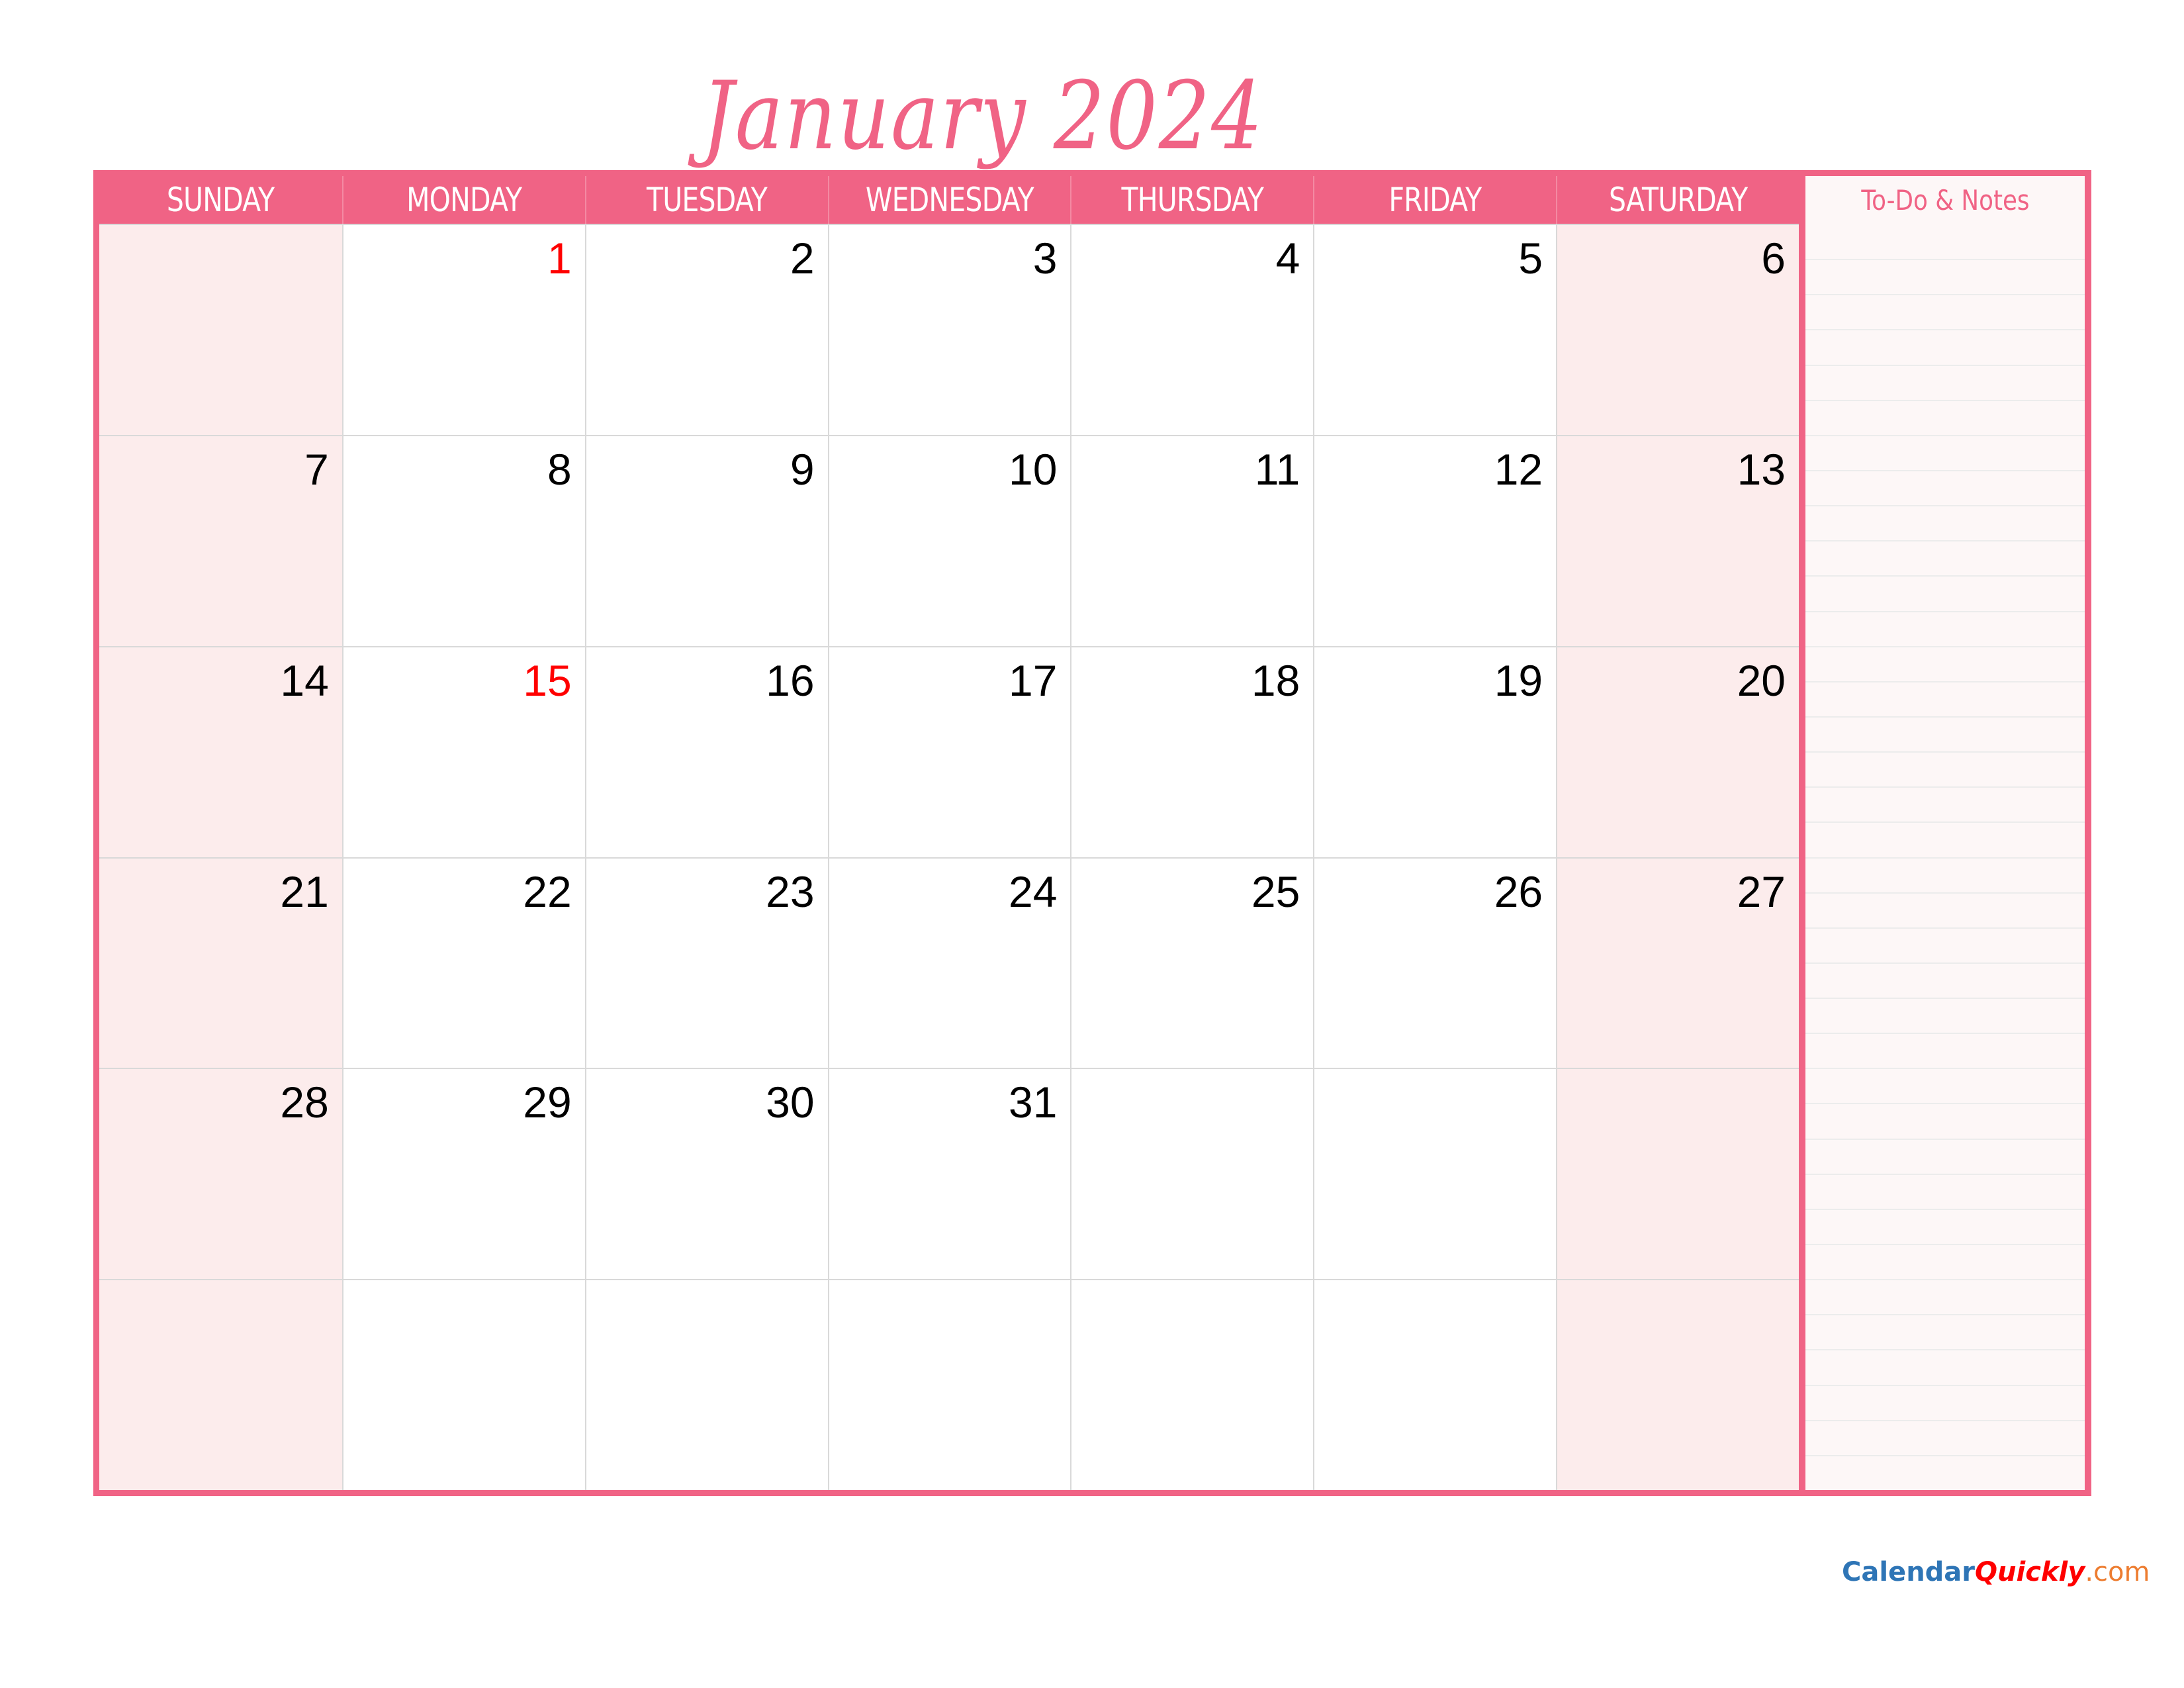 The width and height of the screenshot is (2184, 1688). I want to click on weekday-label: THURSDAY, so click(1192, 200).